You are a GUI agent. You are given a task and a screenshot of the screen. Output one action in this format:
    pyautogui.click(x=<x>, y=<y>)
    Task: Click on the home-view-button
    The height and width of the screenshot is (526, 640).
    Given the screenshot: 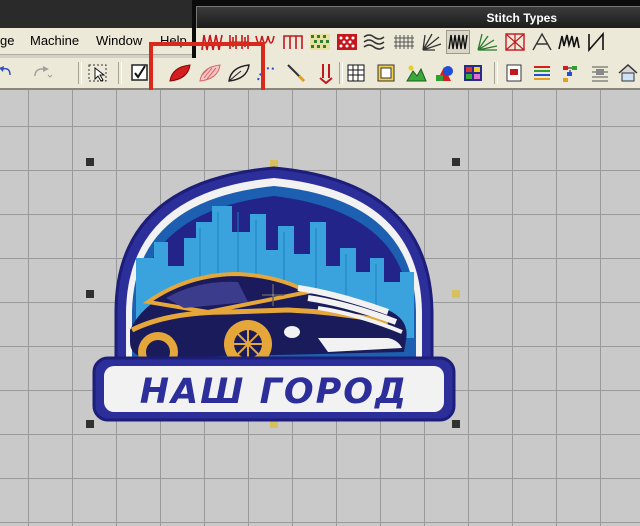 What is the action you would take?
    pyautogui.click(x=628, y=73)
    